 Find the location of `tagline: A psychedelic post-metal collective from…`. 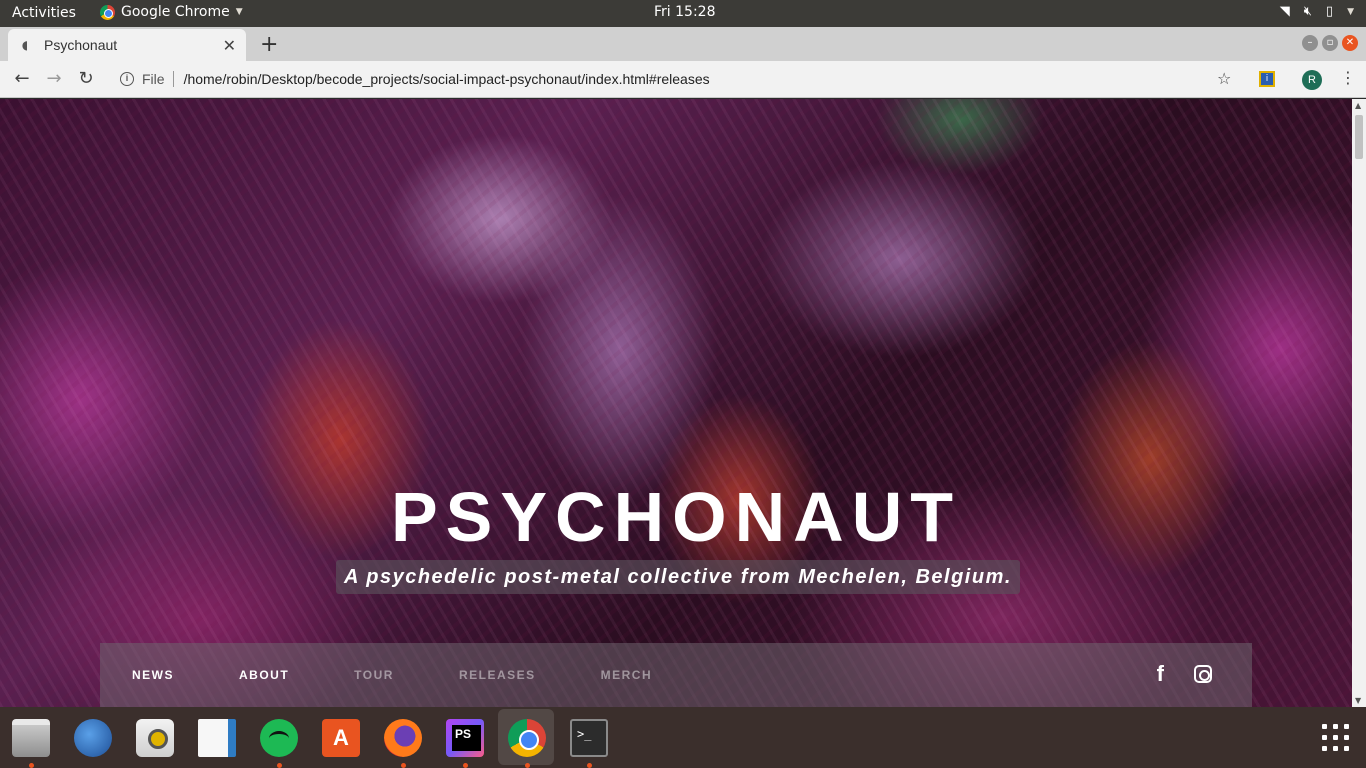

tagline: A psychedelic post-metal collective from… is located at coordinates (678, 577).